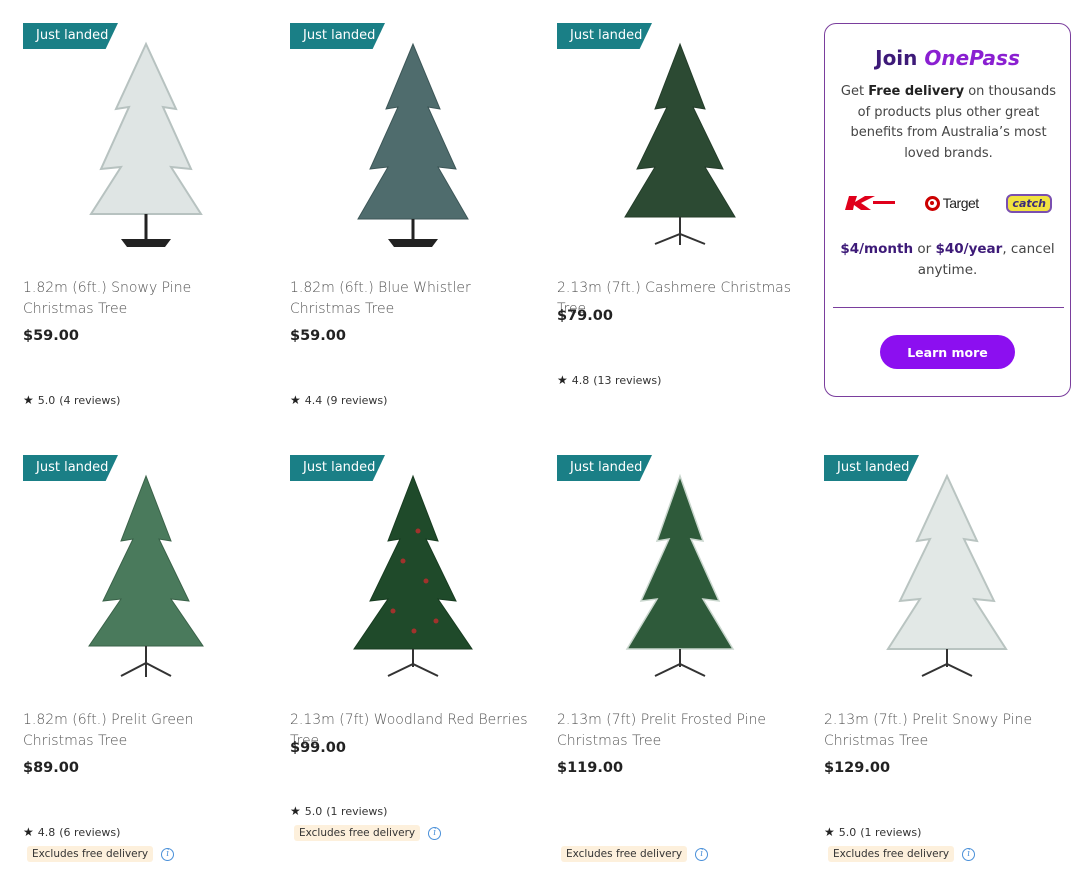  What do you see at coordinates (969, 249) in the screenshot?
I see `yearly-price: $40/year` at bounding box center [969, 249].